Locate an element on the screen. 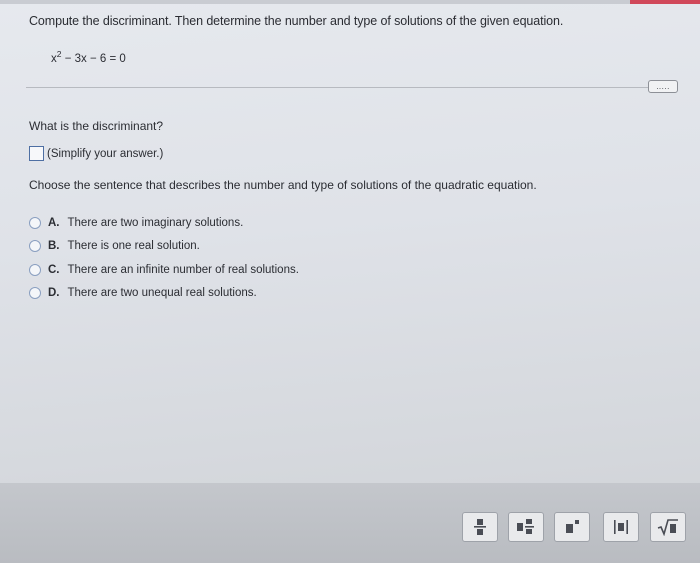 This screenshot has height=563, width=700. option-text: There is one real solution. is located at coordinates (133, 246).